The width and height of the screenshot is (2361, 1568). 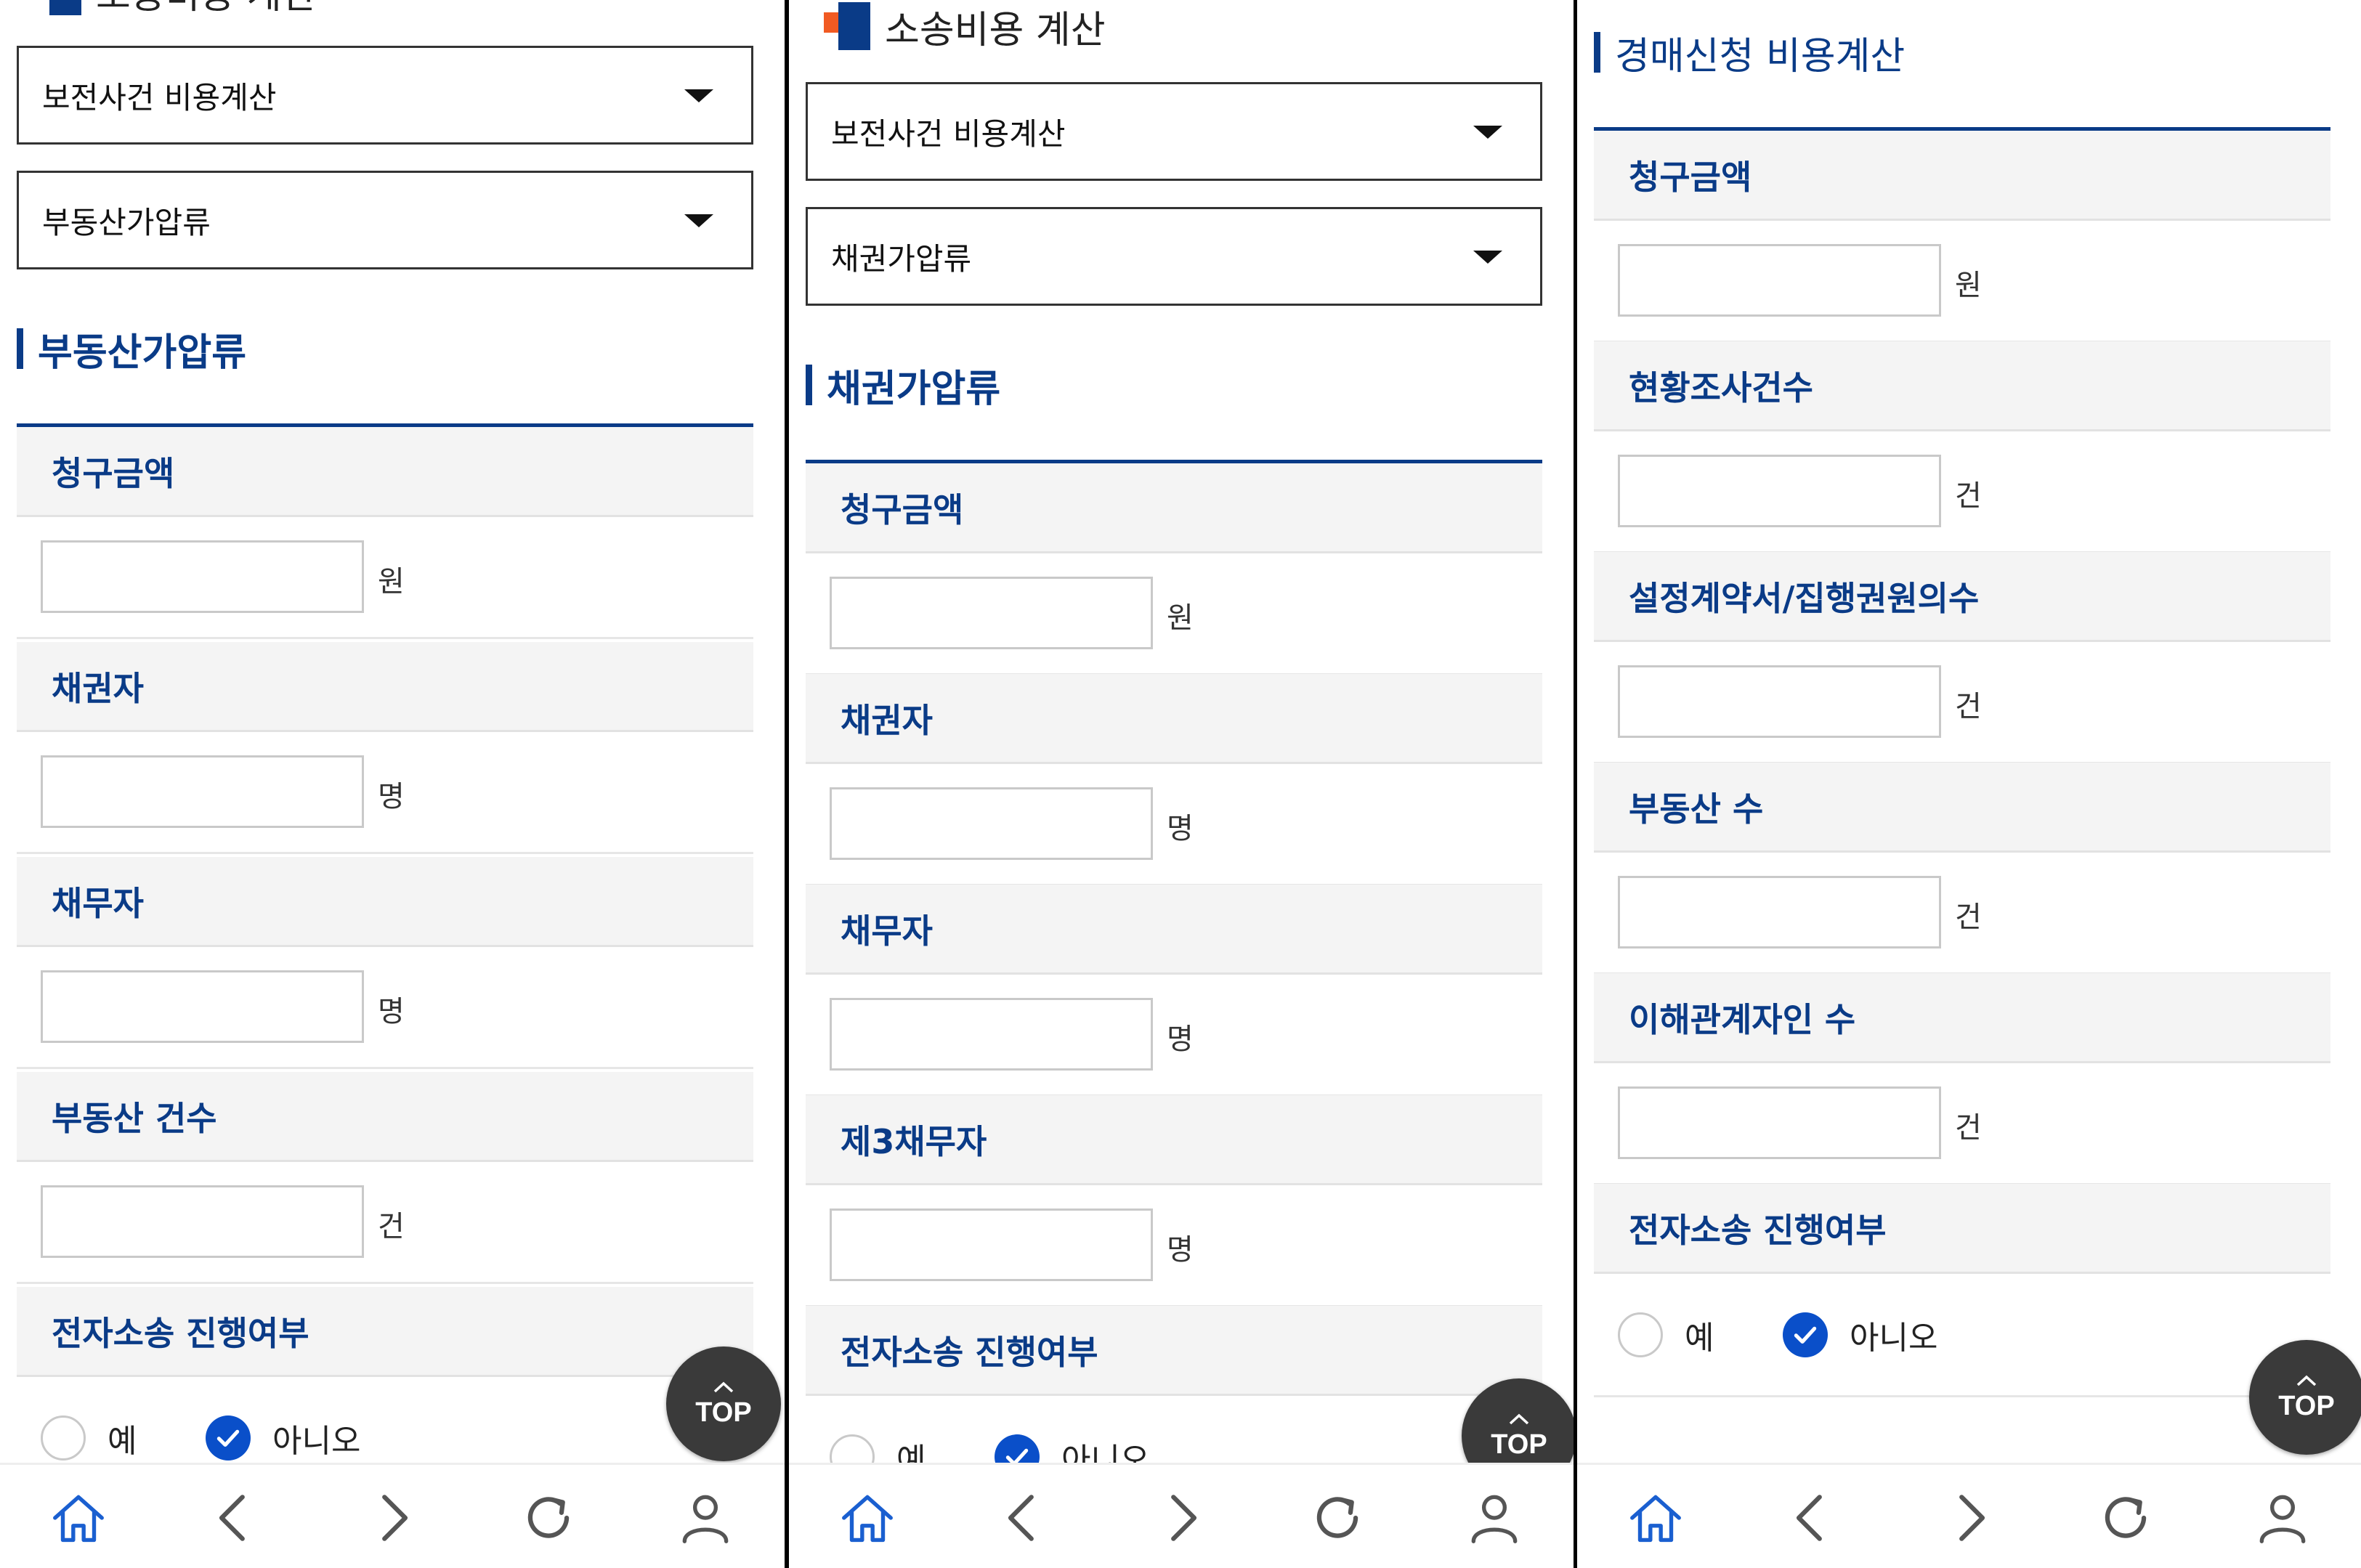 I want to click on field-row-creditor: 명, so click(x=385, y=793).